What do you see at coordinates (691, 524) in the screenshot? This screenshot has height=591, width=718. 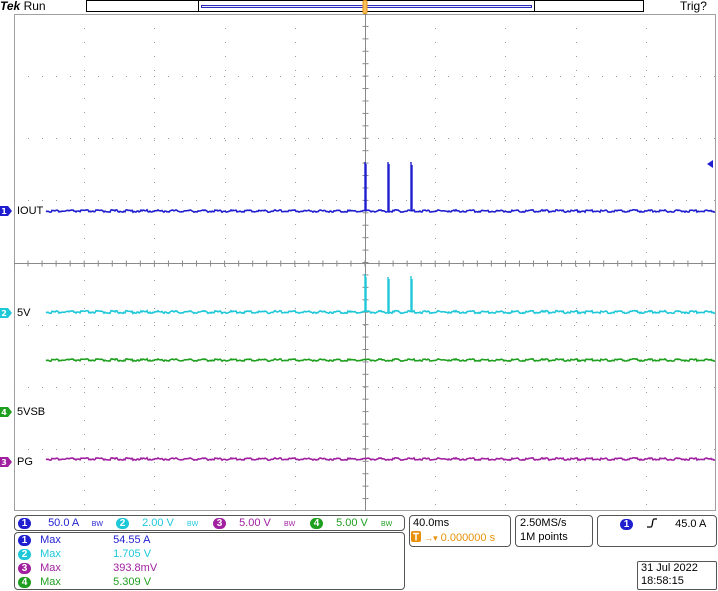 I see `trigger-level: 45.0 A` at bounding box center [691, 524].